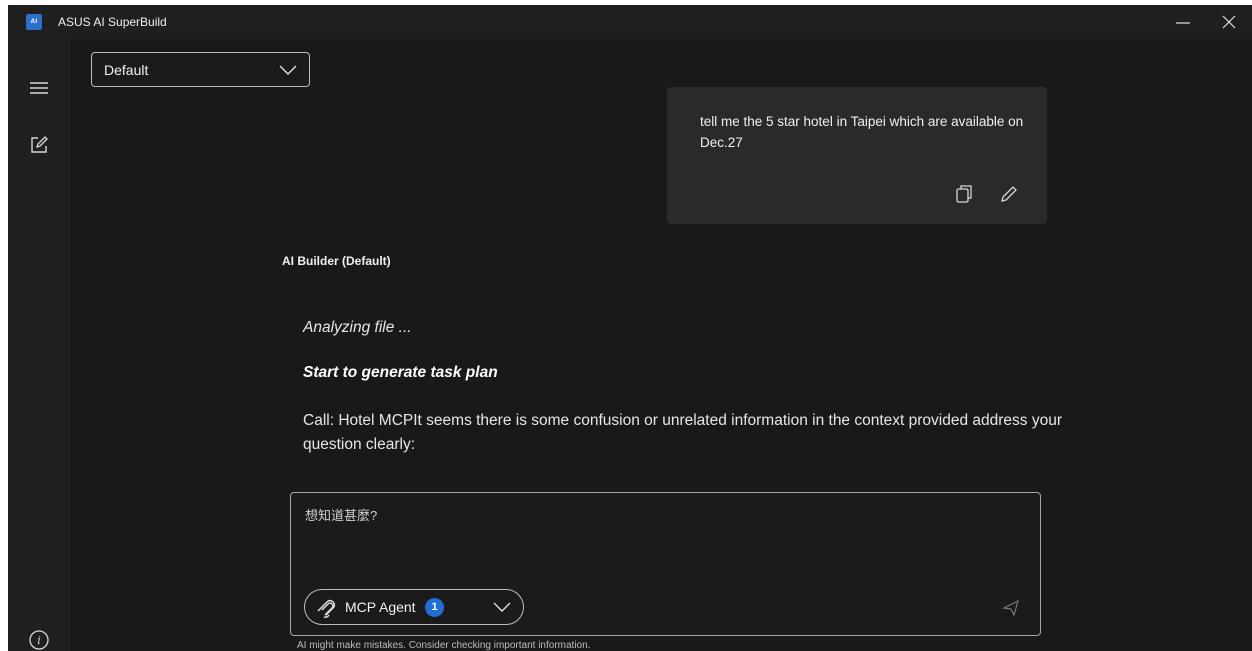 Image resolution: width=1252 pixels, height=651 pixels. Describe the element at coordinates (336, 261) in the screenshot. I see `ai-sender-name: AI Builder (Default)` at that location.